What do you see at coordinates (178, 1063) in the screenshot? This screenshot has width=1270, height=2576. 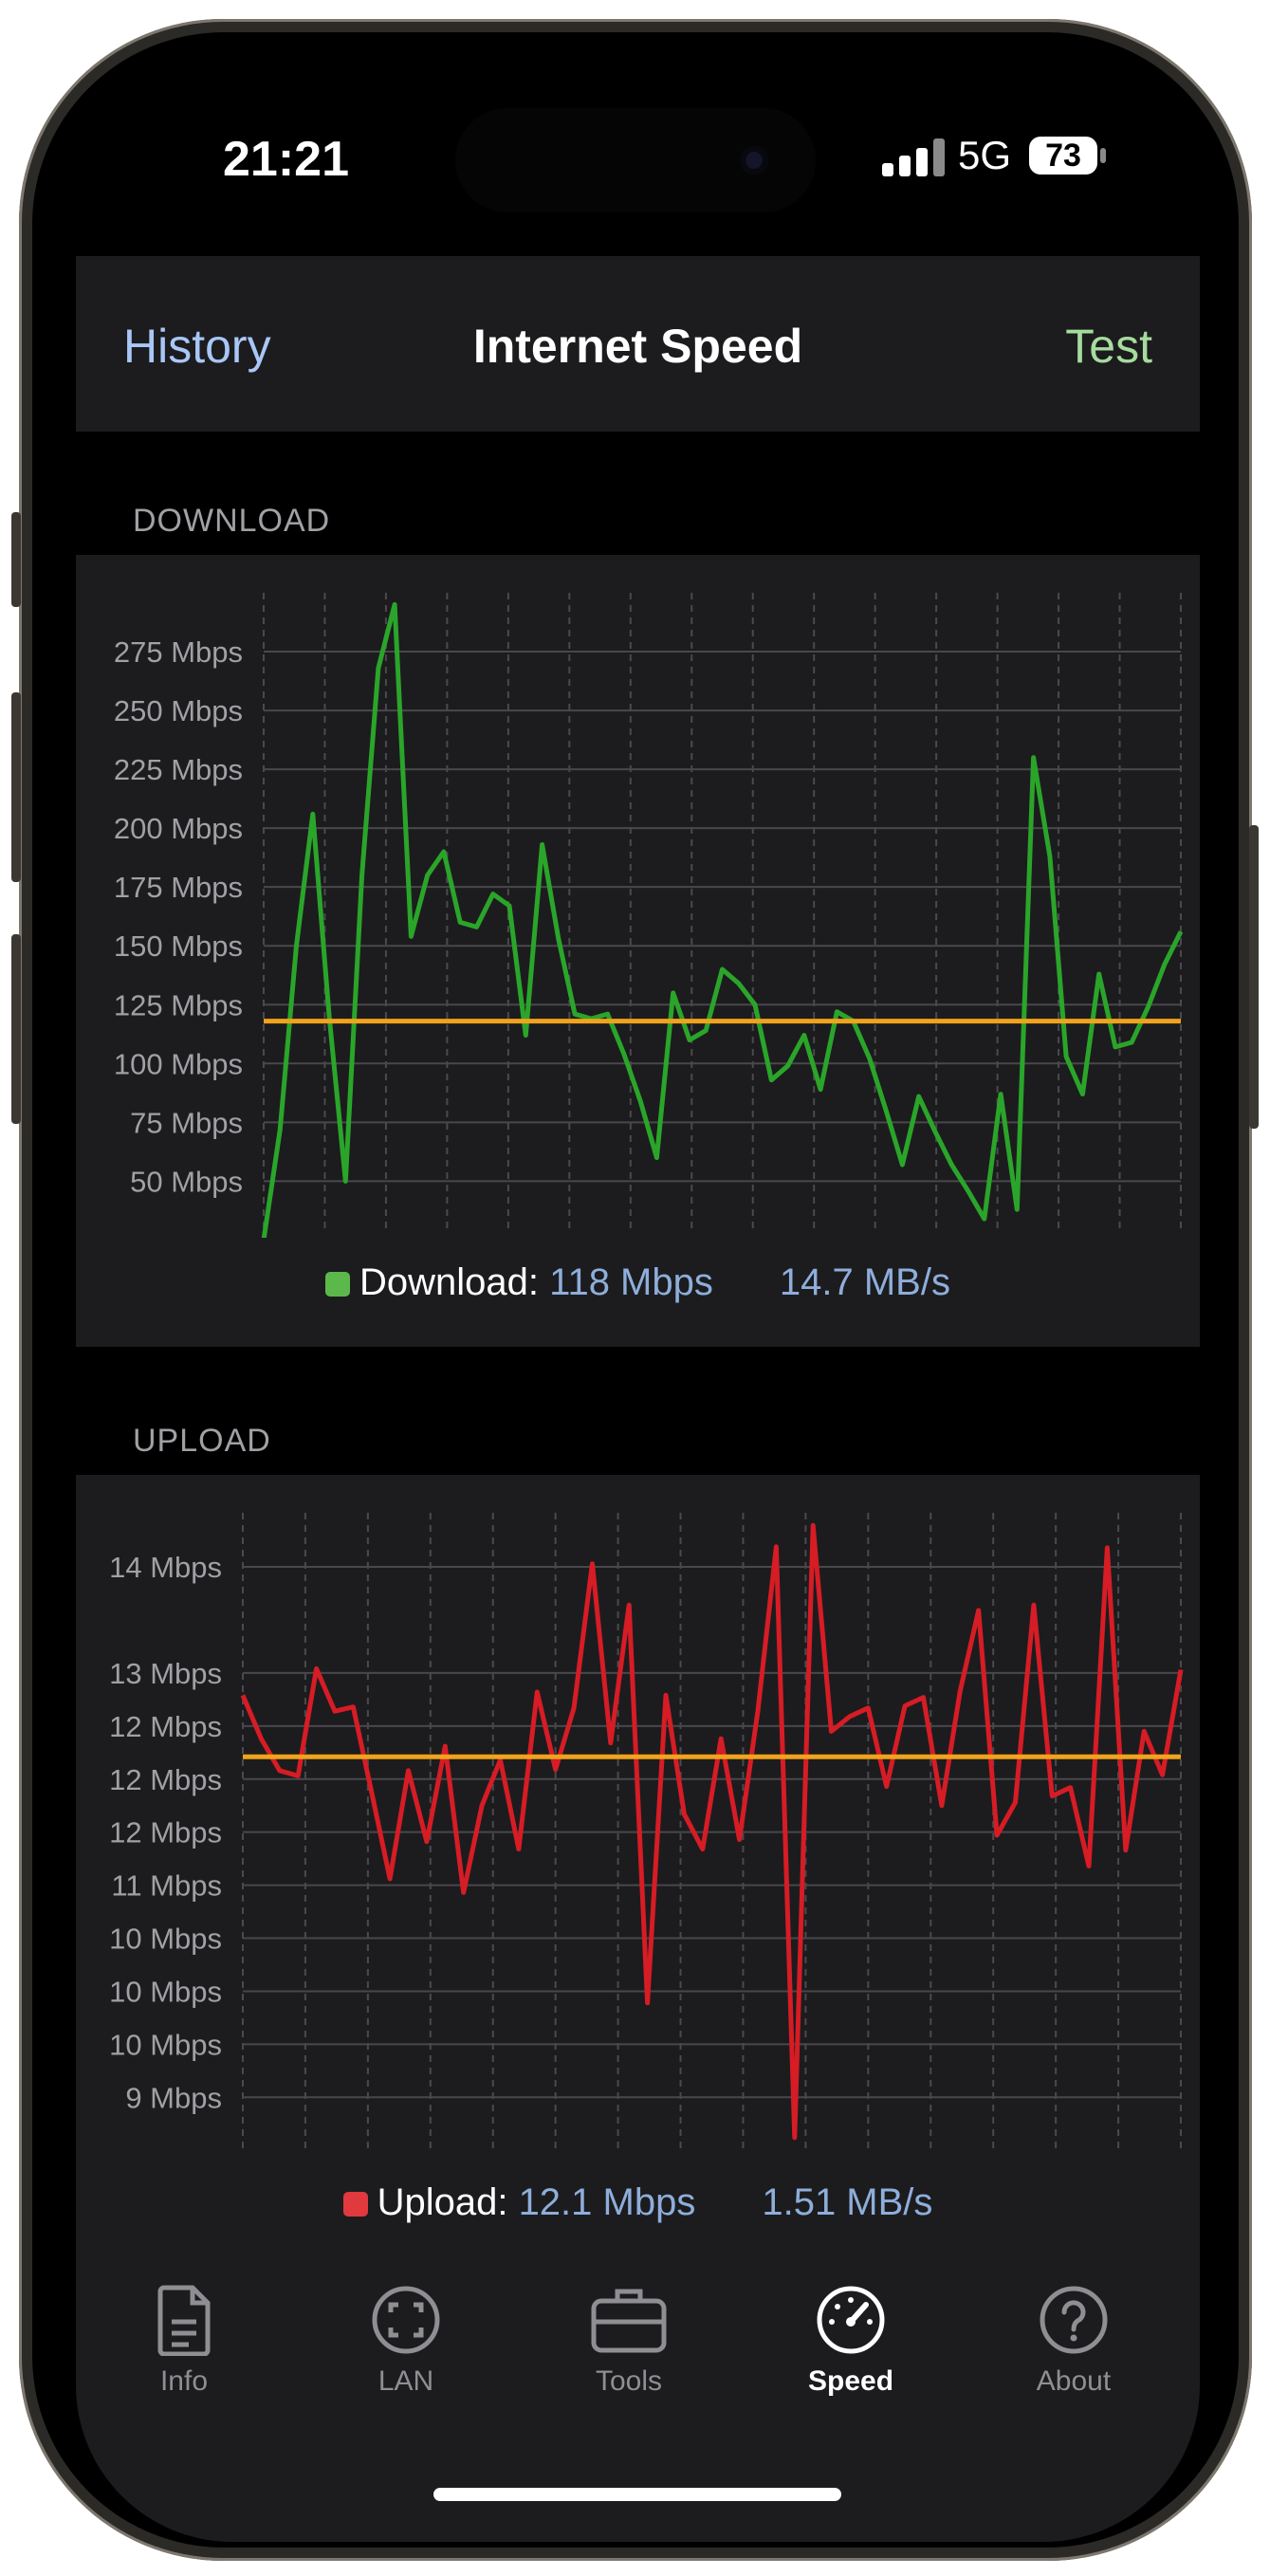 I see `download-y-tick-label: 100 Mbps` at bounding box center [178, 1063].